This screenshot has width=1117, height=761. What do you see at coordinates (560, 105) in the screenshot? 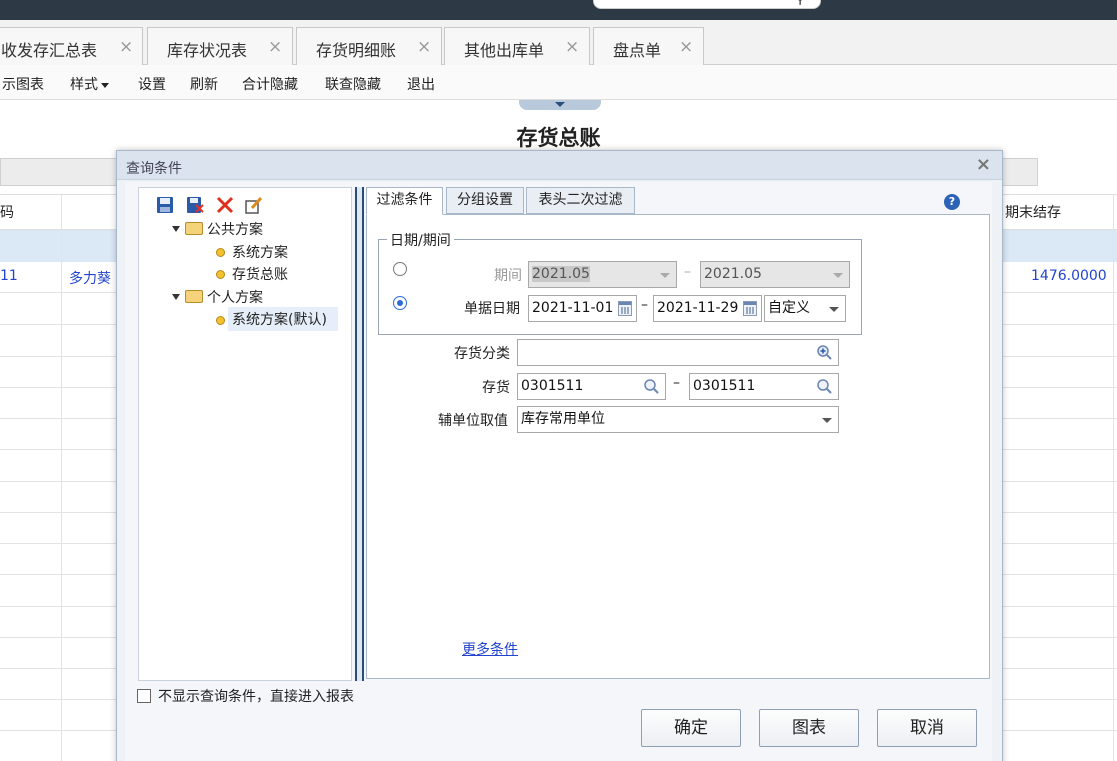
I see `collapse-toolbar-handle` at bounding box center [560, 105].